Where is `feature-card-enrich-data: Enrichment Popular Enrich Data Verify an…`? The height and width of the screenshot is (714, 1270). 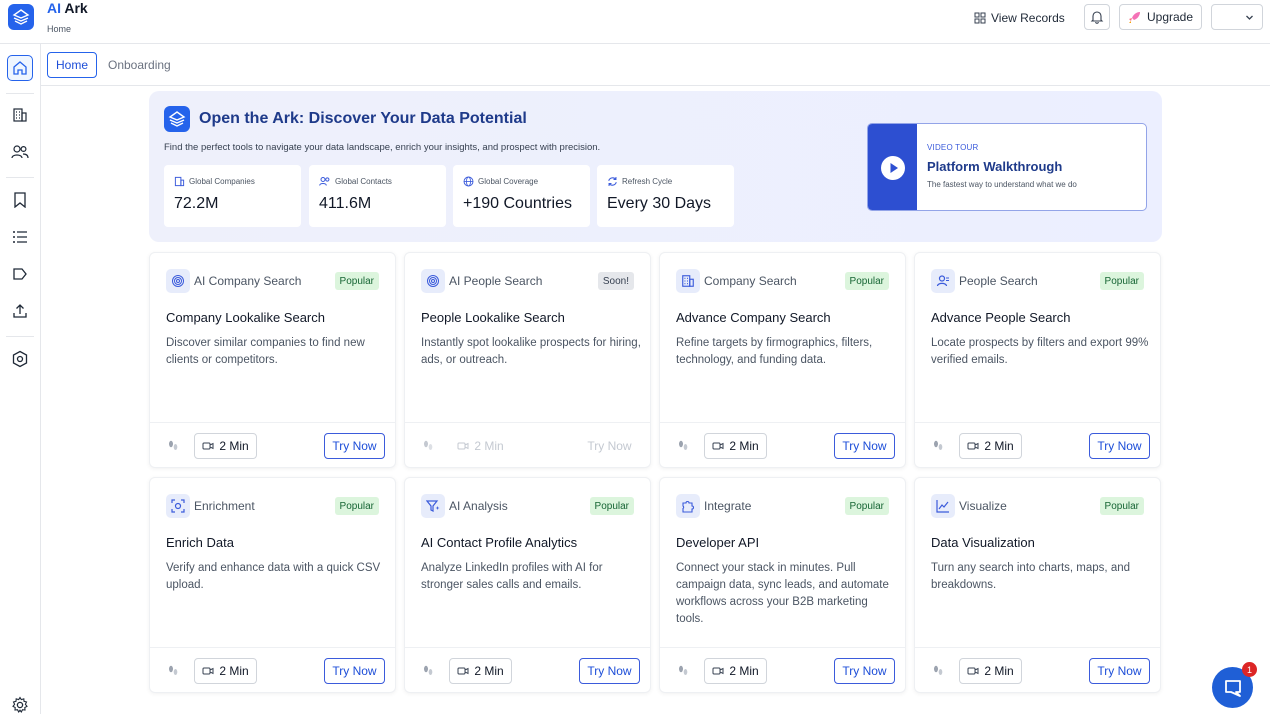
feature-card-enrich-data: Enrichment Popular Enrich Data Verify an… is located at coordinates (272, 585).